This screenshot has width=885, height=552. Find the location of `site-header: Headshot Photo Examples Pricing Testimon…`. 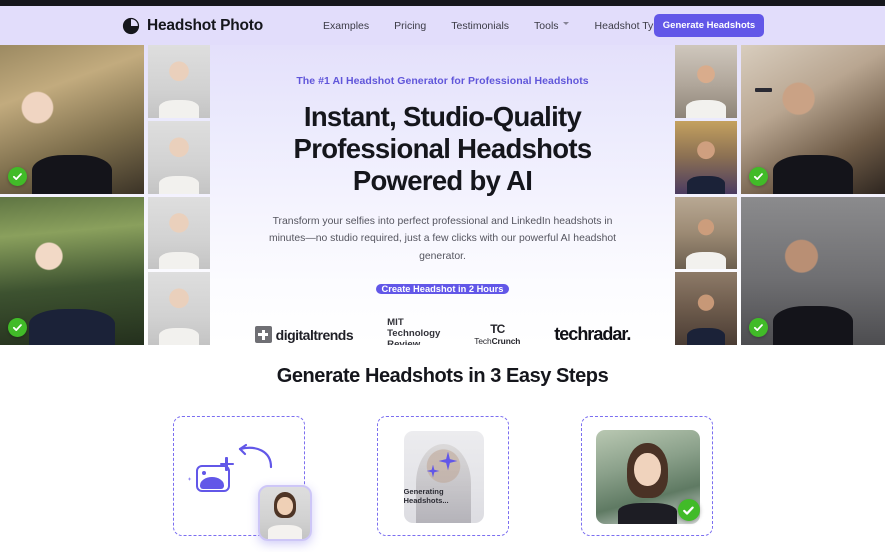

site-header: Headshot Photo Examples Pricing Testimon… is located at coordinates (442, 25).